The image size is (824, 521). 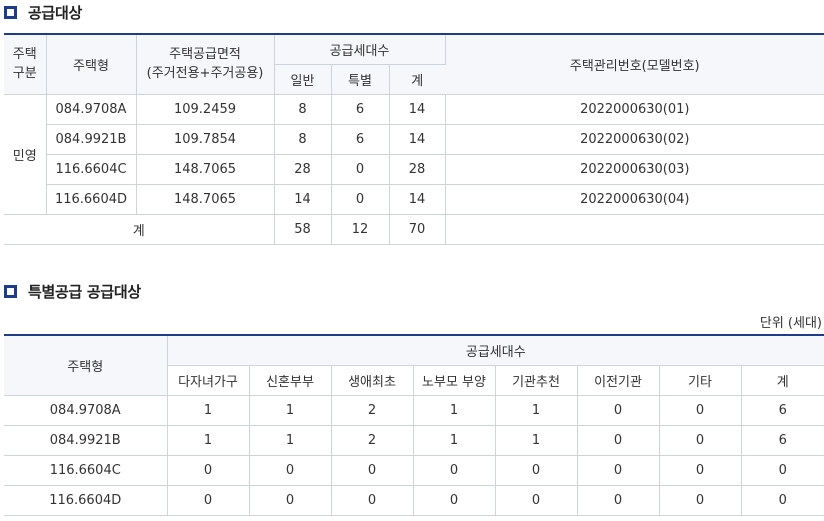 I want to click on header-model-no: 주택관리번호(모델번호), so click(x=634, y=64).